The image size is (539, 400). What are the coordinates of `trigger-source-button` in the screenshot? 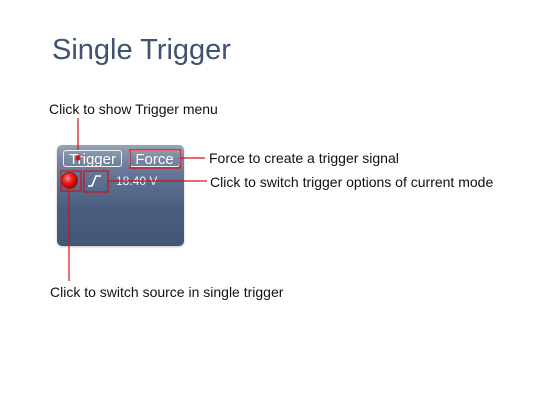 It's located at (69, 180).